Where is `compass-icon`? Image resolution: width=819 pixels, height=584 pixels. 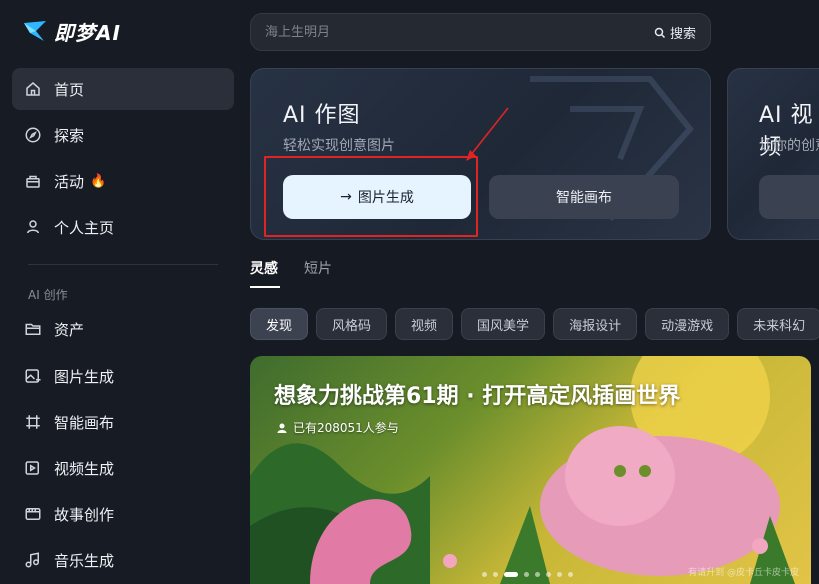 compass-icon is located at coordinates (33, 135).